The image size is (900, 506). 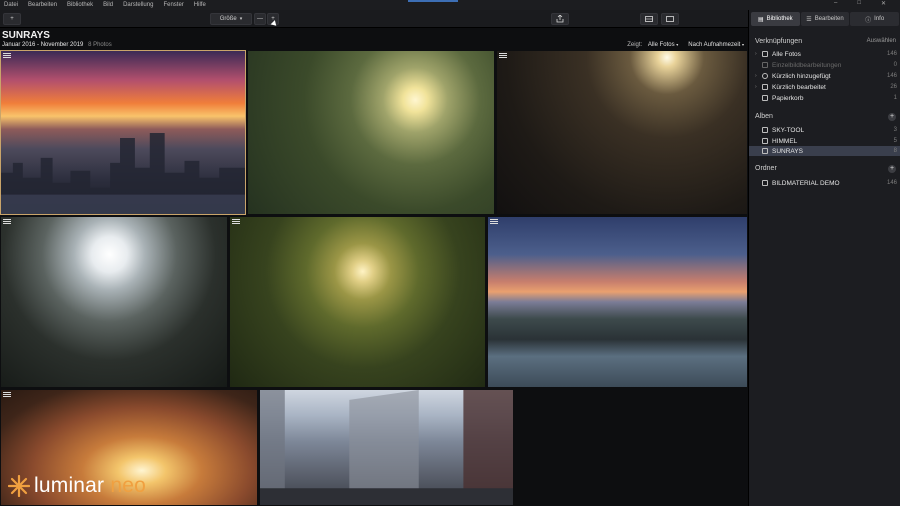 What do you see at coordinates (786, 54) in the screenshot?
I see `sidebar-item-label: Alle Fotos` at bounding box center [786, 54].